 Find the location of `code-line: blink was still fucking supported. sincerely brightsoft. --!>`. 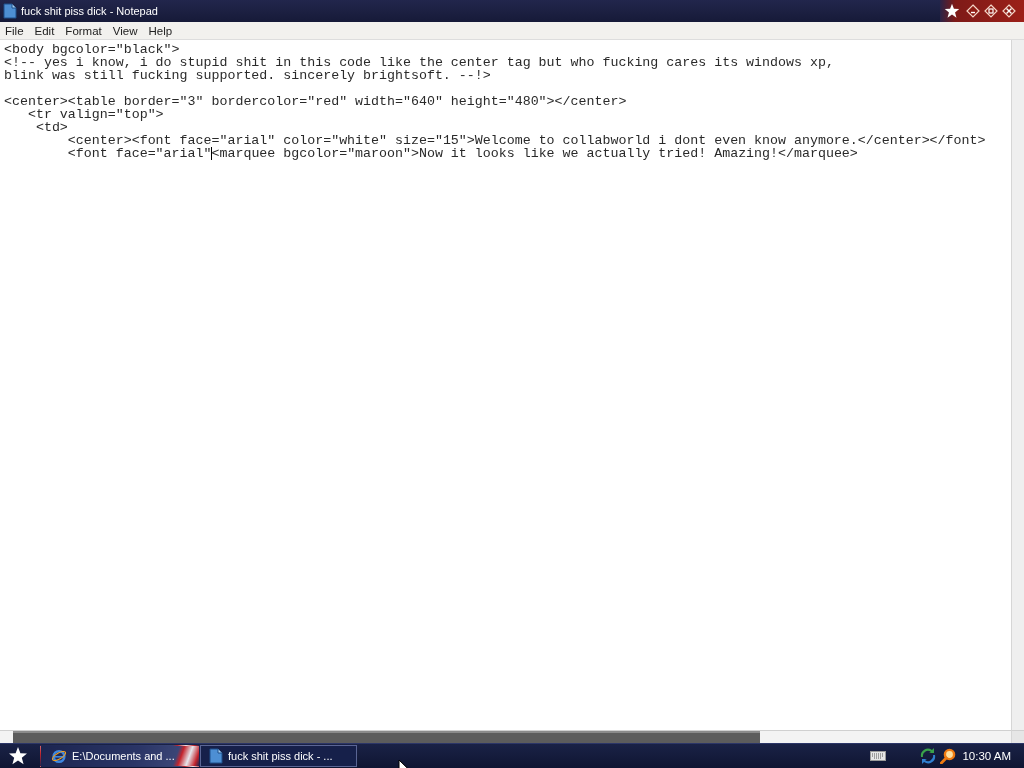

code-line: blink was still fucking supported. sincerely brightsoft. --!> is located at coordinates (247, 75).